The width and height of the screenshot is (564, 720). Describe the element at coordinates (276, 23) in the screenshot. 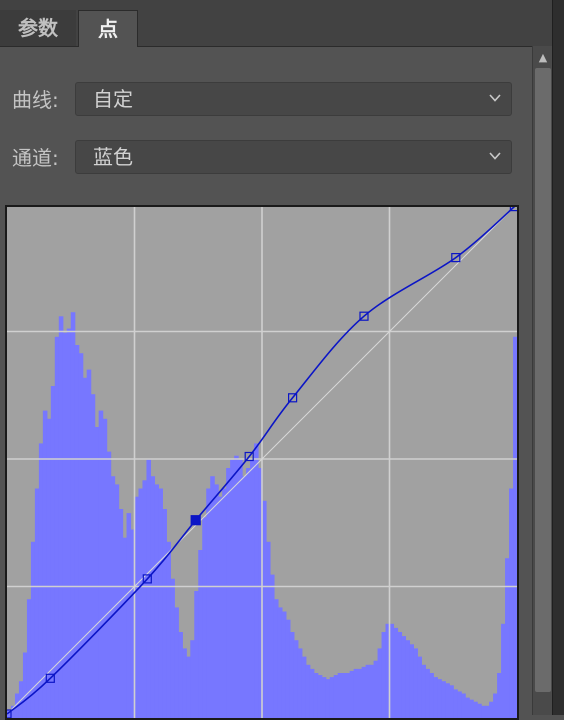

I see `panel-tab-bar: 参数 点` at that location.